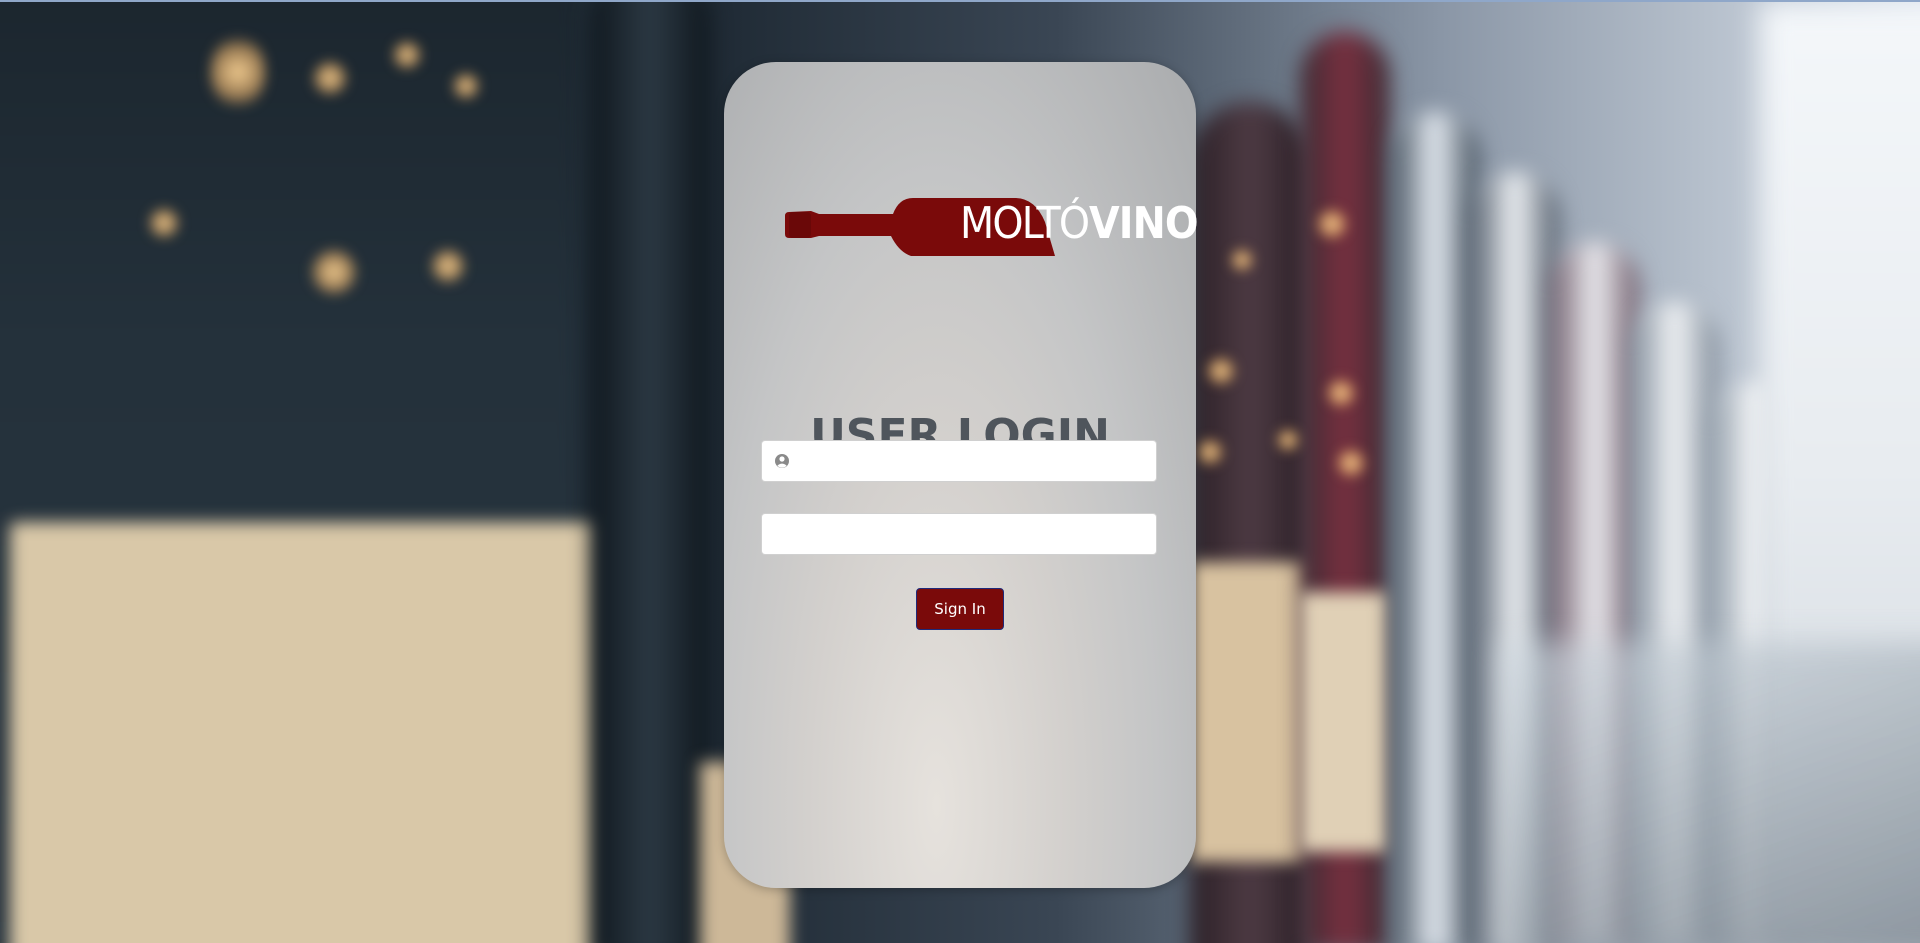 The image size is (1920, 943). I want to click on logo-text-vino: VINO, so click(1143, 223).